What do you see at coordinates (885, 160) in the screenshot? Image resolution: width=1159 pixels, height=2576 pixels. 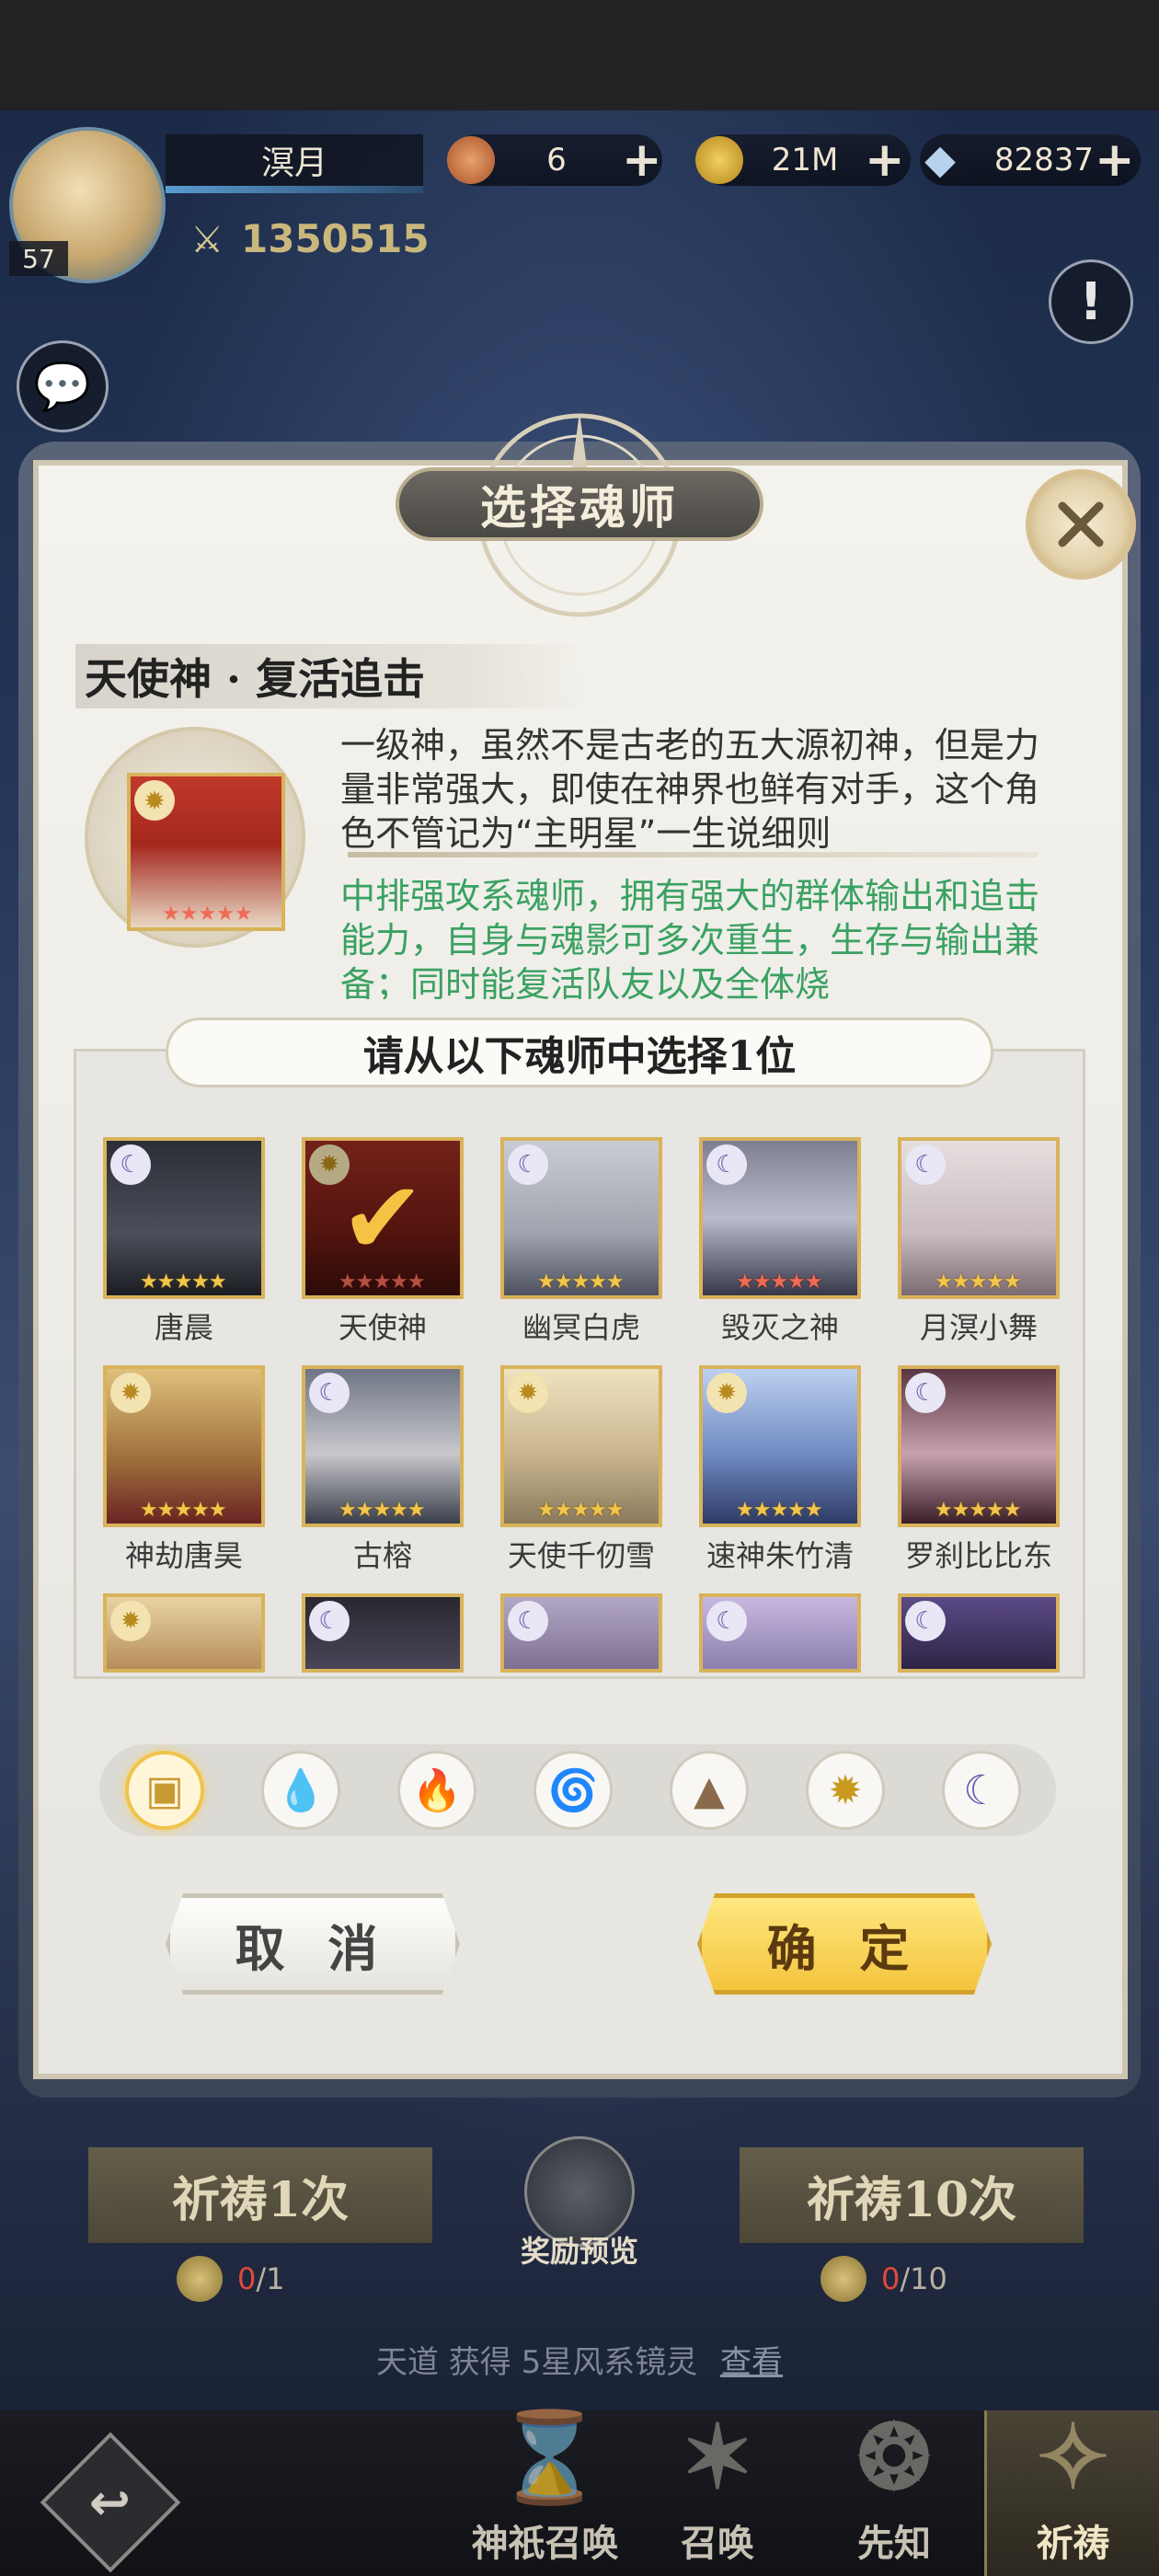 I see `add-gold-button: +` at bounding box center [885, 160].